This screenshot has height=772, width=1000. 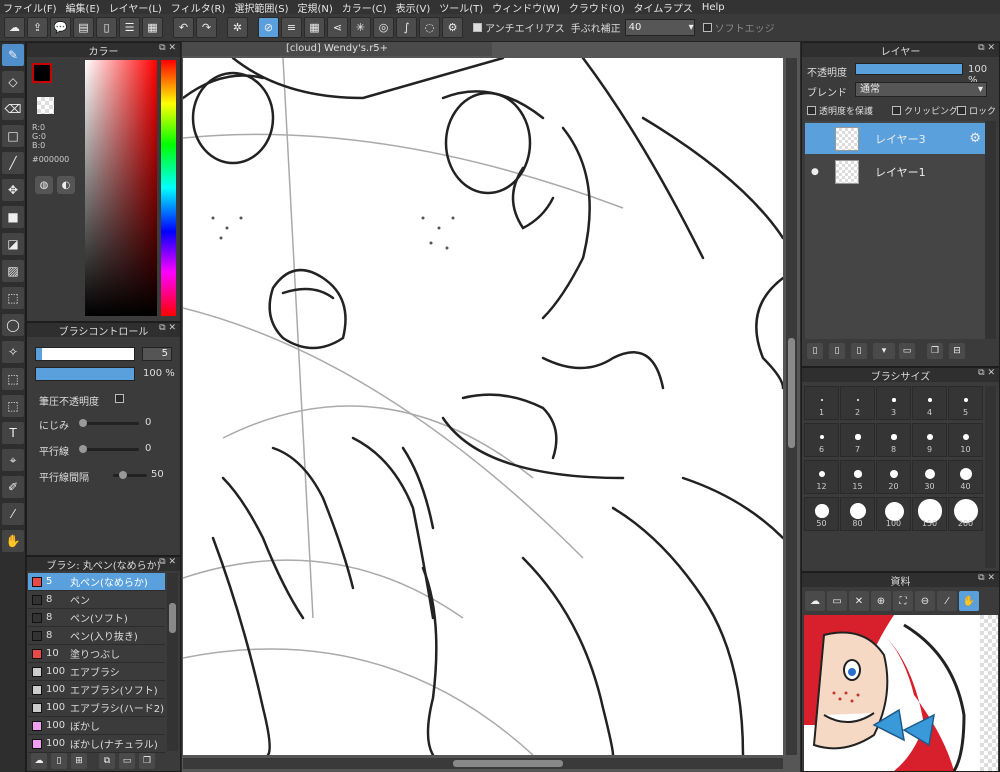 What do you see at coordinates (96, 726) in the screenshot?
I see `brush-item: 100 ぼかし` at bounding box center [96, 726].